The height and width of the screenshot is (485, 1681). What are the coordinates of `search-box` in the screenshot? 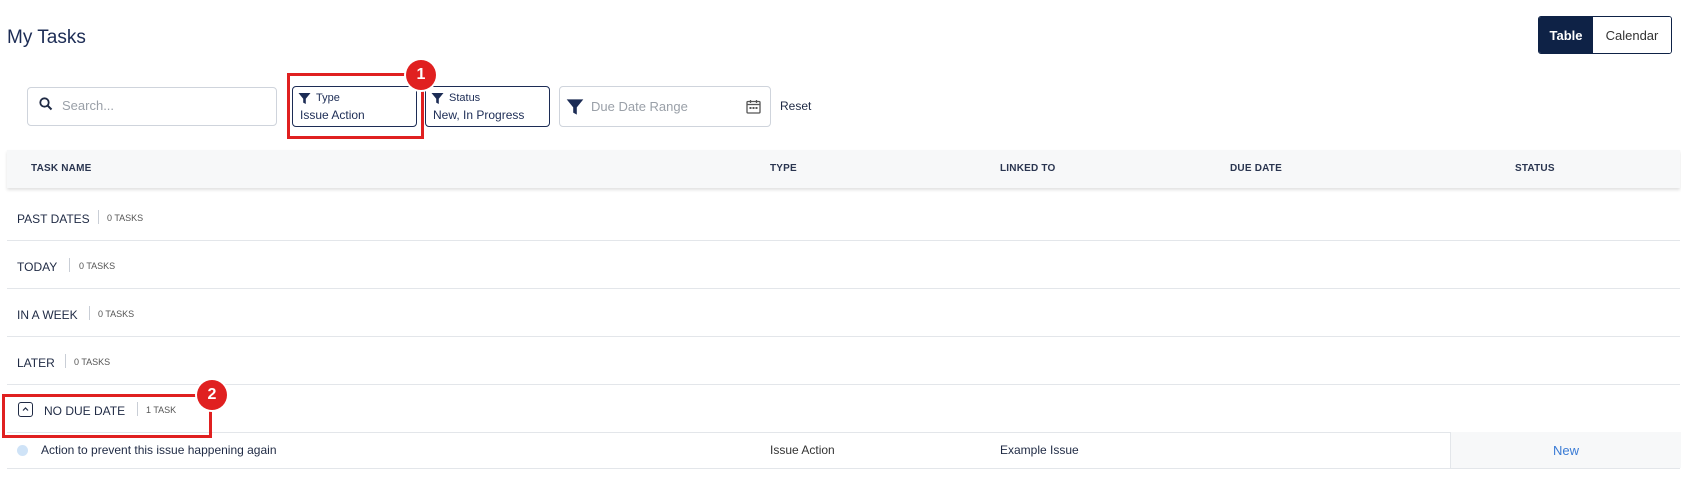 It's located at (152, 106).